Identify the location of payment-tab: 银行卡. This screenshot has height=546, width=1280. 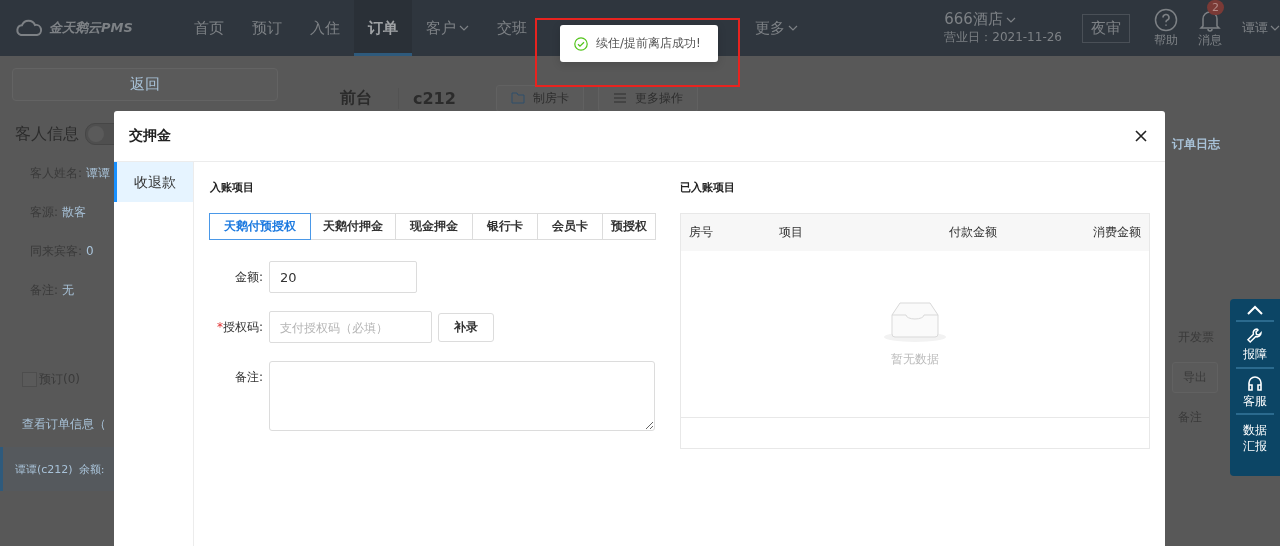
(505, 226).